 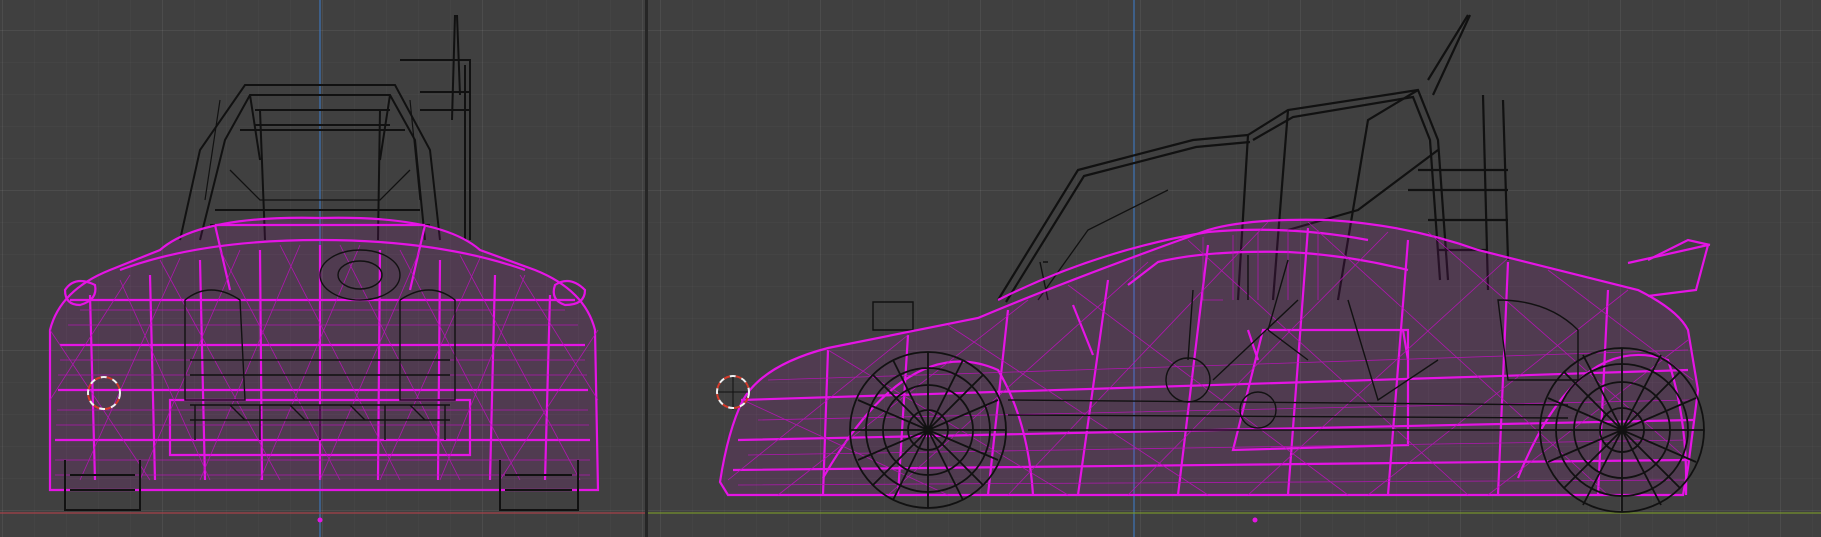 What do you see at coordinates (733, 392) in the screenshot?
I see `3d-cursor` at bounding box center [733, 392].